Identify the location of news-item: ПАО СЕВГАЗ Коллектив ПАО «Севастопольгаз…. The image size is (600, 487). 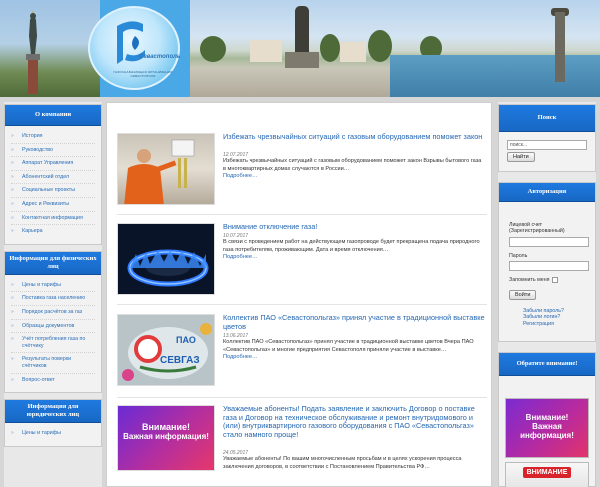
(302, 351).